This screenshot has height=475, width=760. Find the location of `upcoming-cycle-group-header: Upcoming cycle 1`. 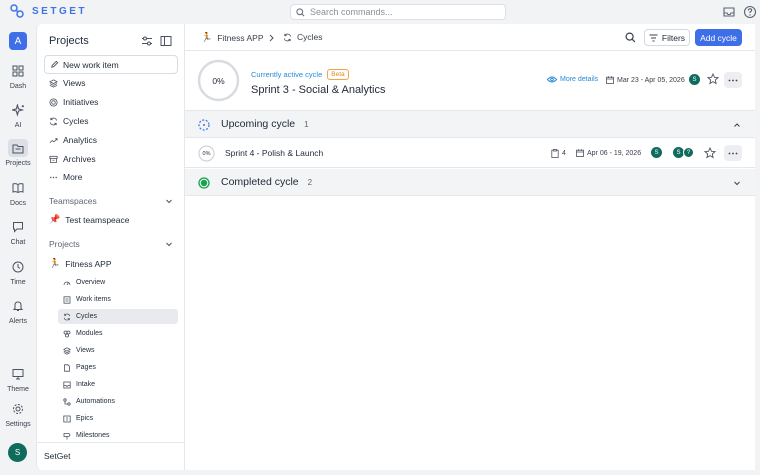

upcoming-cycle-group-header: Upcoming cycle 1 is located at coordinates (470, 124).